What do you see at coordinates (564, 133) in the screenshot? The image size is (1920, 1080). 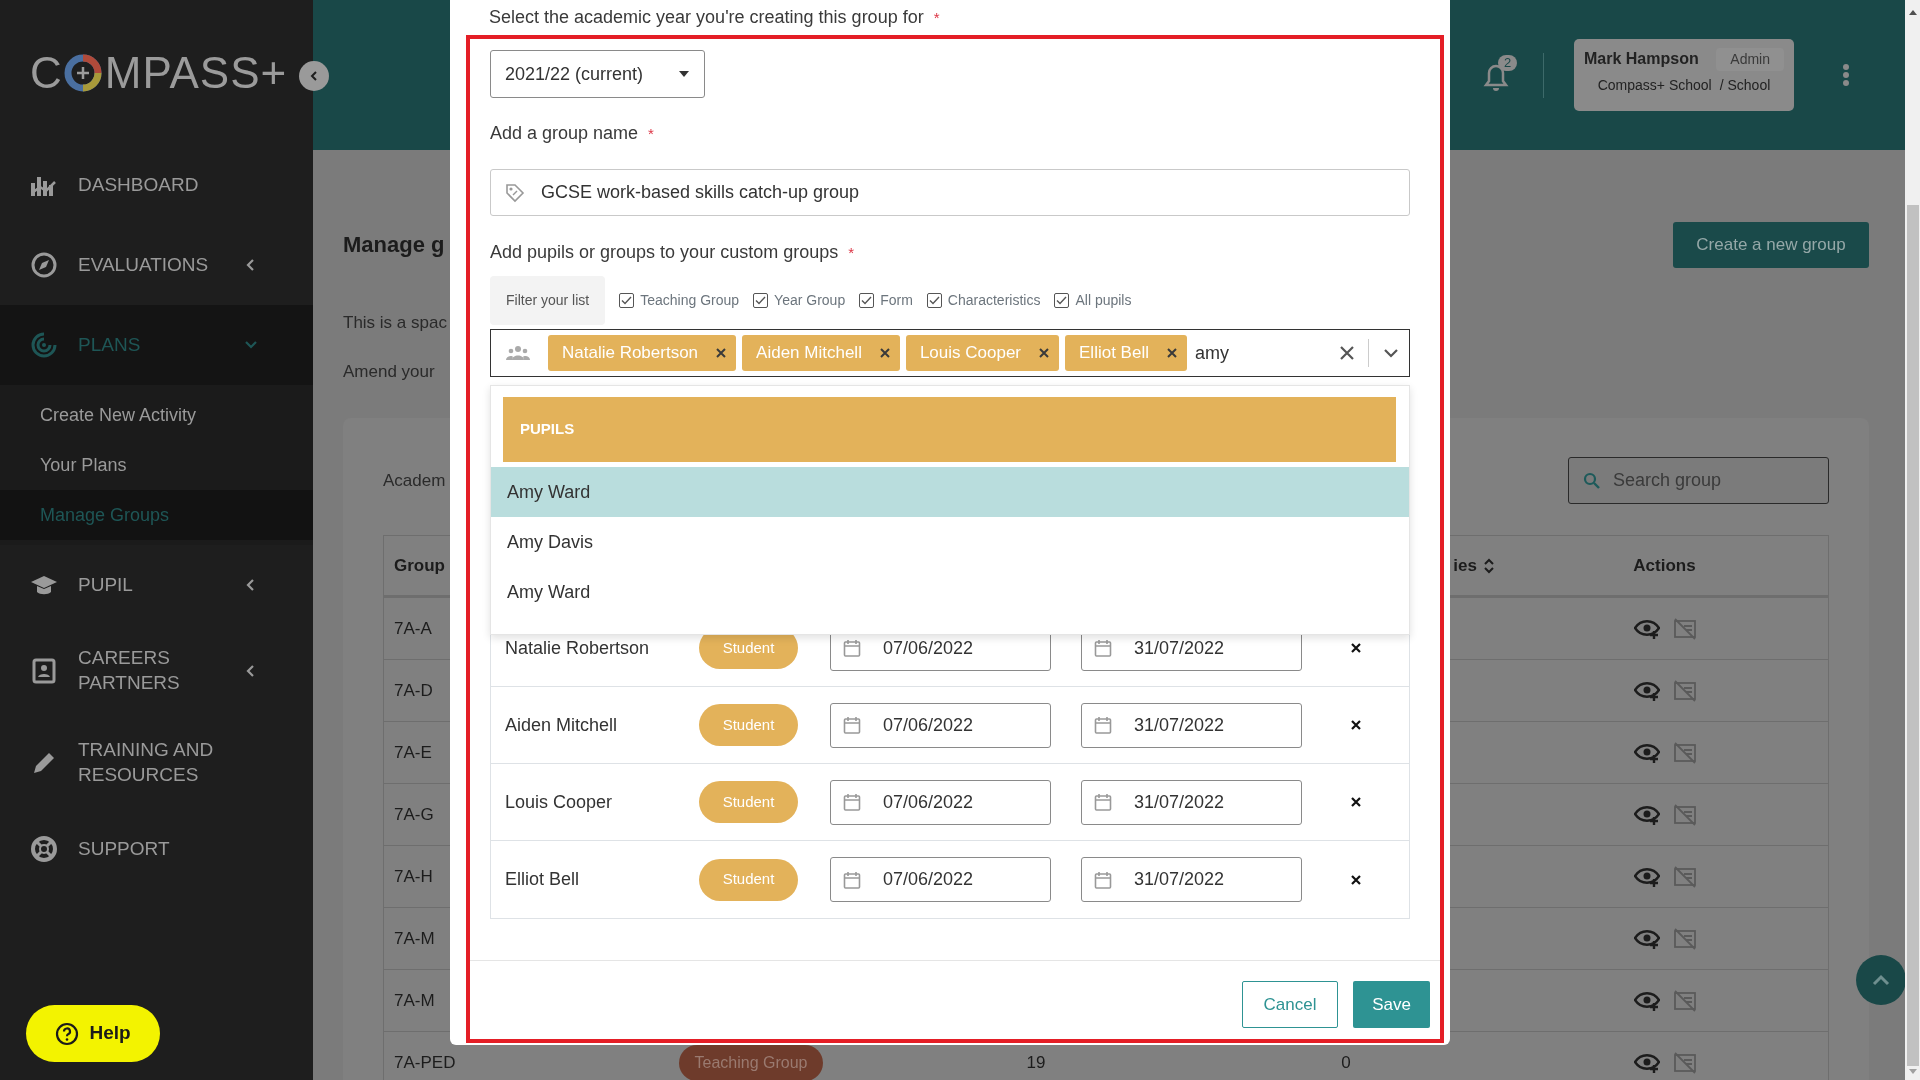 I see `field-label: Add a group name` at bounding box center [564, 133].